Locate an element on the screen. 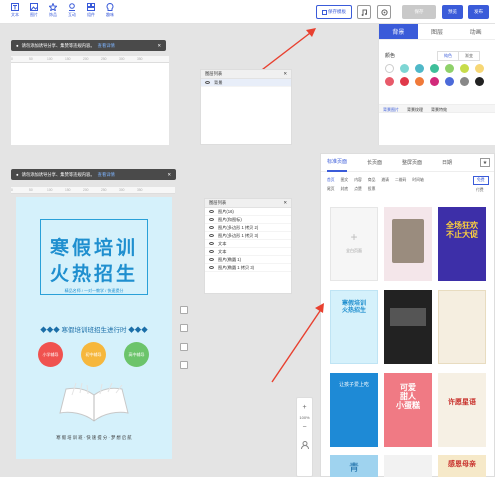 Image resolution: width=495 pixels, height=477 pixels. category-item: 邀请 is located at coordinates (385, 180).